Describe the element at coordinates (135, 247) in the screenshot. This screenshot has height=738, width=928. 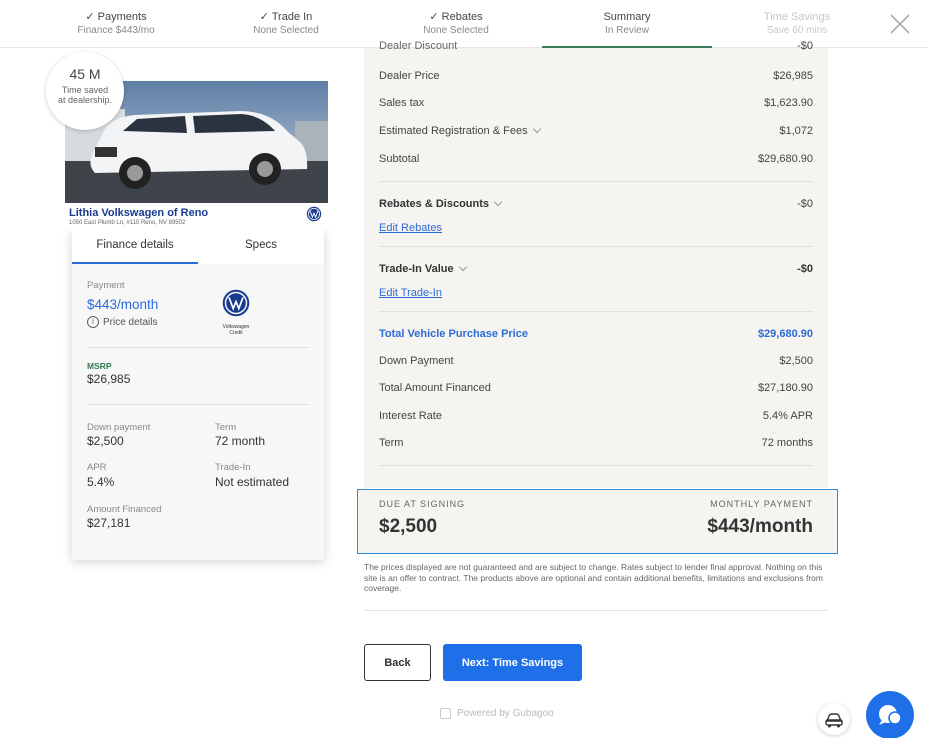
I see `tab-finance-details: Finance details` at that location.